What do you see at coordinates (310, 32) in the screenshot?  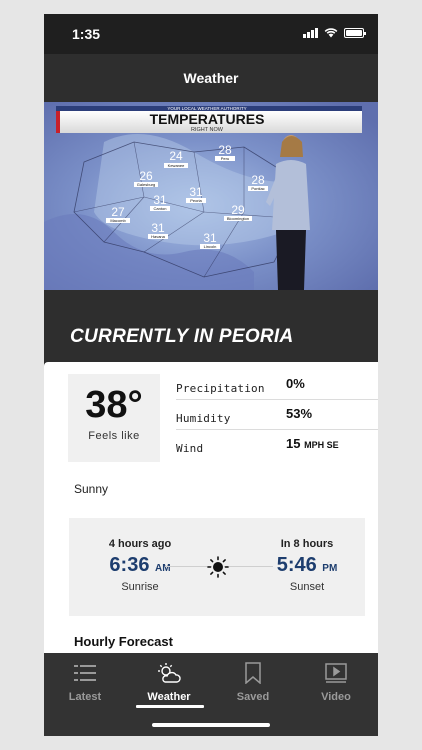 I see `cellular-signal-icon` at bounding box center [310, 32].